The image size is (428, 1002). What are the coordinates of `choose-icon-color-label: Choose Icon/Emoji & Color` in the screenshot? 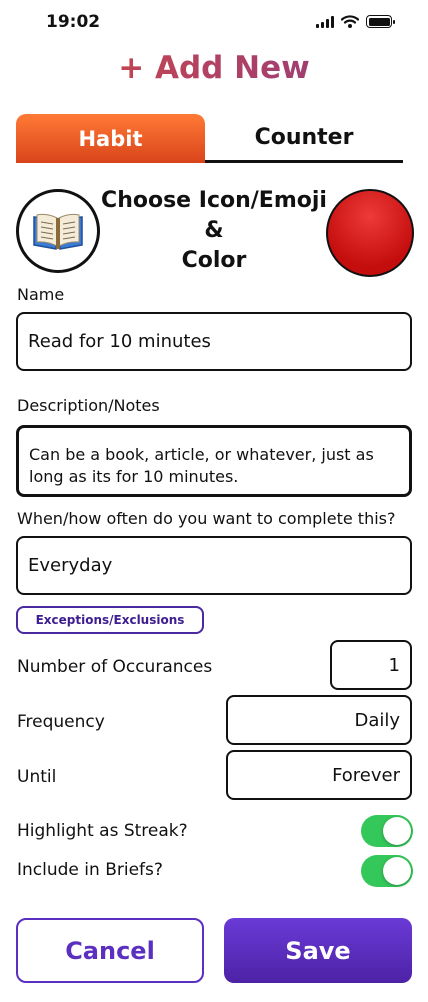 It's located at (214, 231).